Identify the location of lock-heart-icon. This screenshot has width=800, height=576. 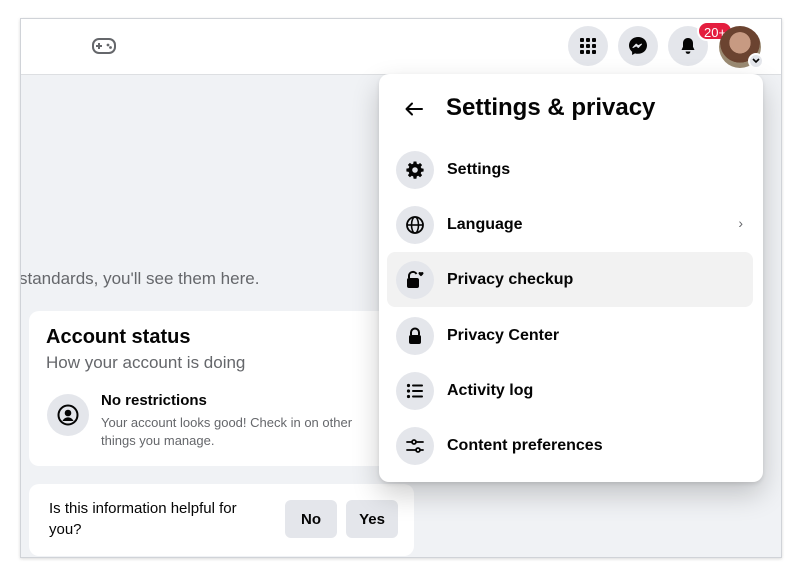
(415, 279).